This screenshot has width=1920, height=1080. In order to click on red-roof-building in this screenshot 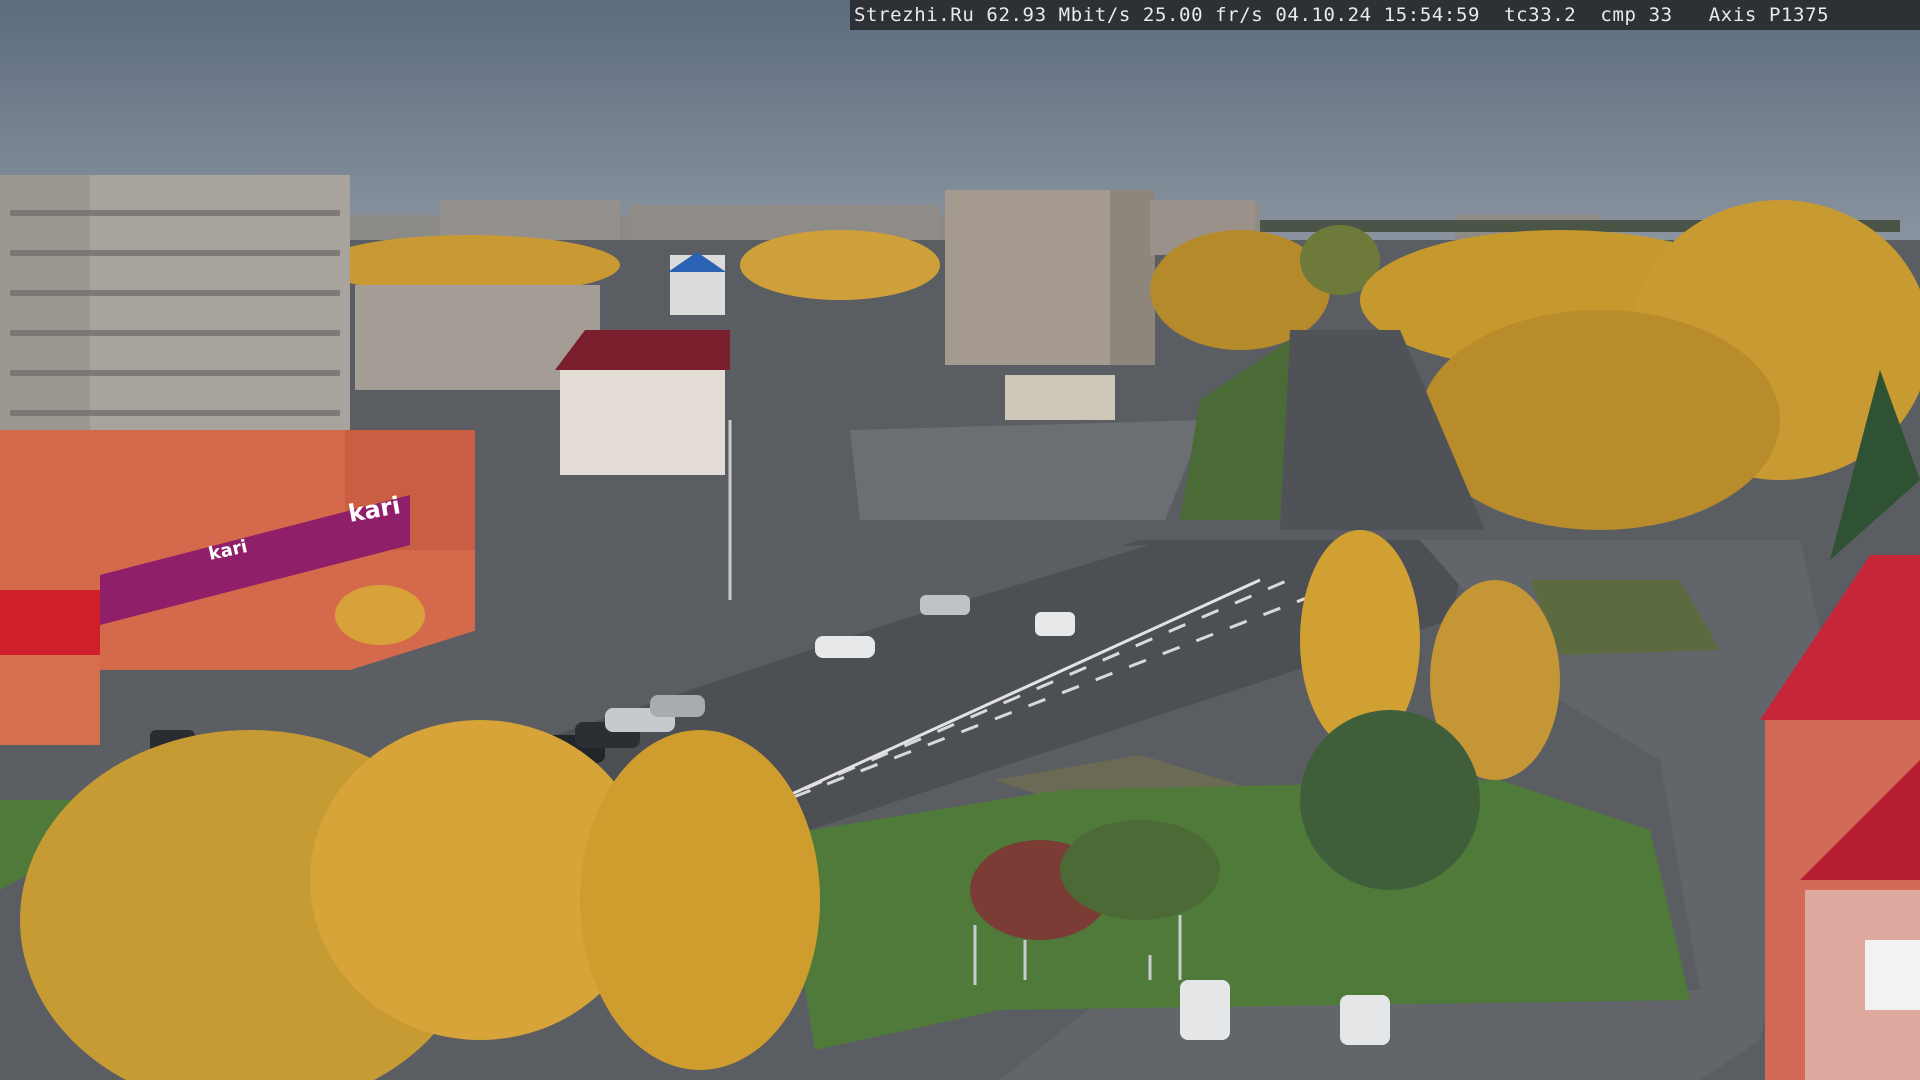, I will do `click(642, 402)`.